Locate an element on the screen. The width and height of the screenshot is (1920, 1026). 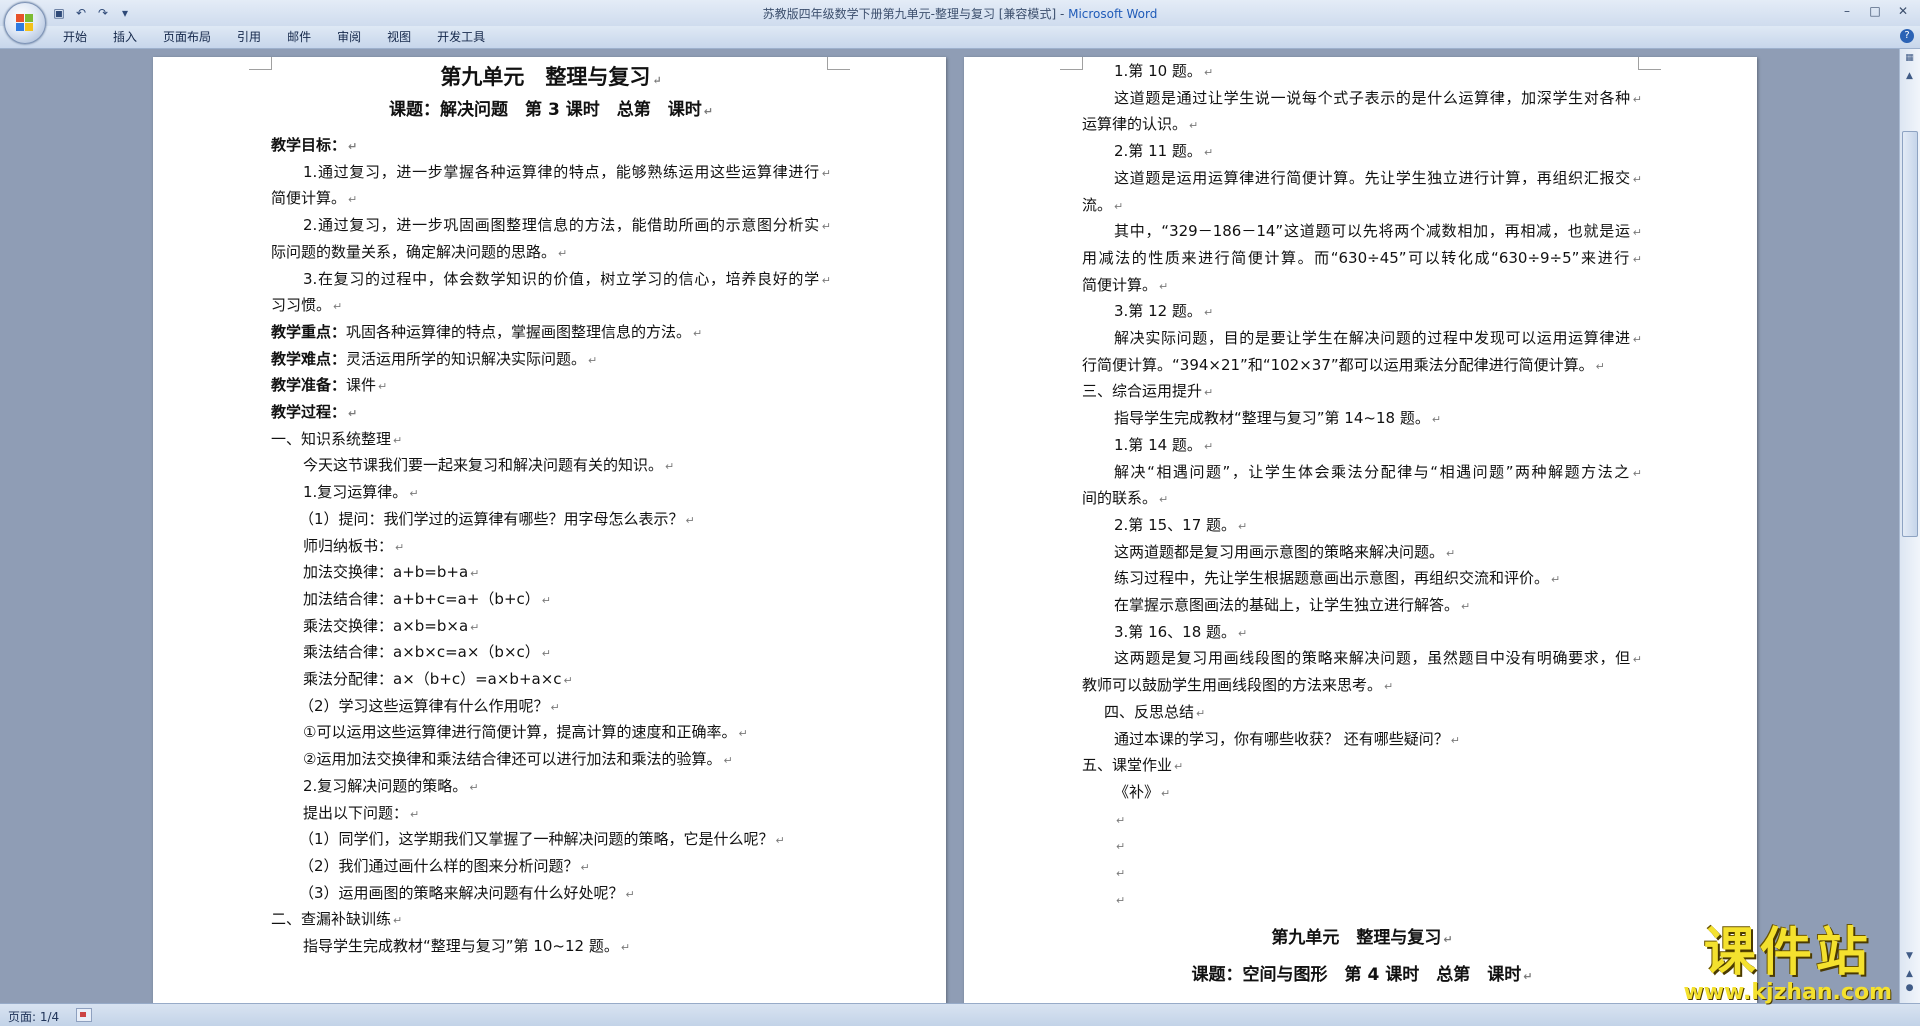
text-line: 《补》 ↵ is located at coordinates (1362, 792).